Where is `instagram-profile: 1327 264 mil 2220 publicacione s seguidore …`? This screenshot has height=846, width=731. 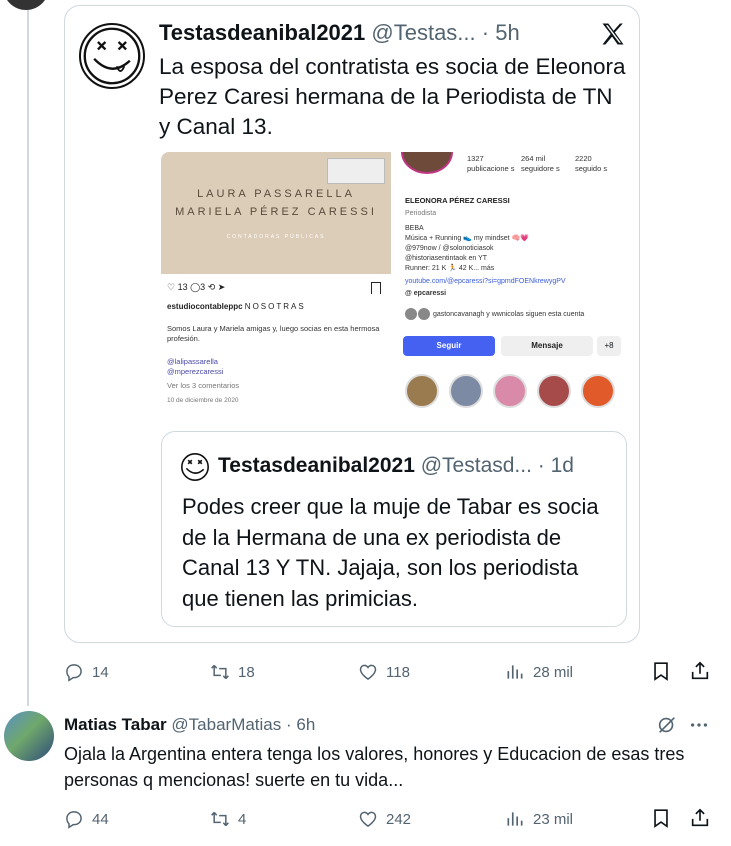
instagram-profile: 1327 264 mil 2220 publicacione s seguidore … is located at coordinates (512, 283).